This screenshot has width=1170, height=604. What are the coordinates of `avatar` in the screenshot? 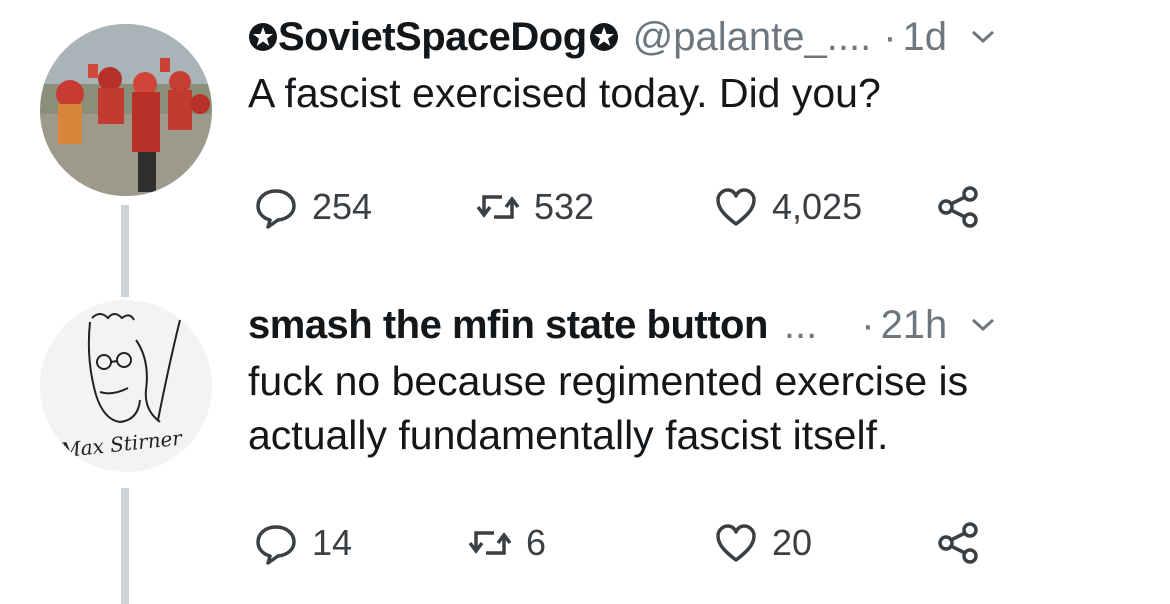 It's located at (126, 110).